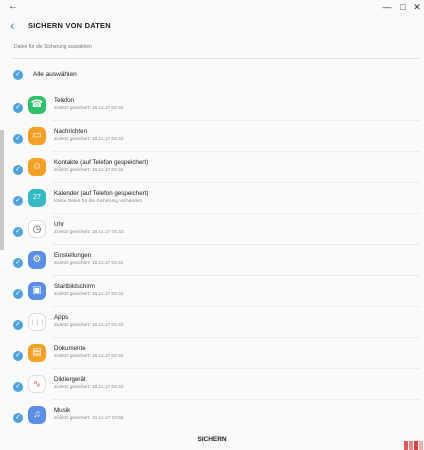 The width and height of the screenshot is (424, 450). Describe the element at coordinates (212, 229) in the screenshot. I see `list-item: ✓ ◷ Uhr Zuletzt gesichert: 18.11.17 04:32` at that location.